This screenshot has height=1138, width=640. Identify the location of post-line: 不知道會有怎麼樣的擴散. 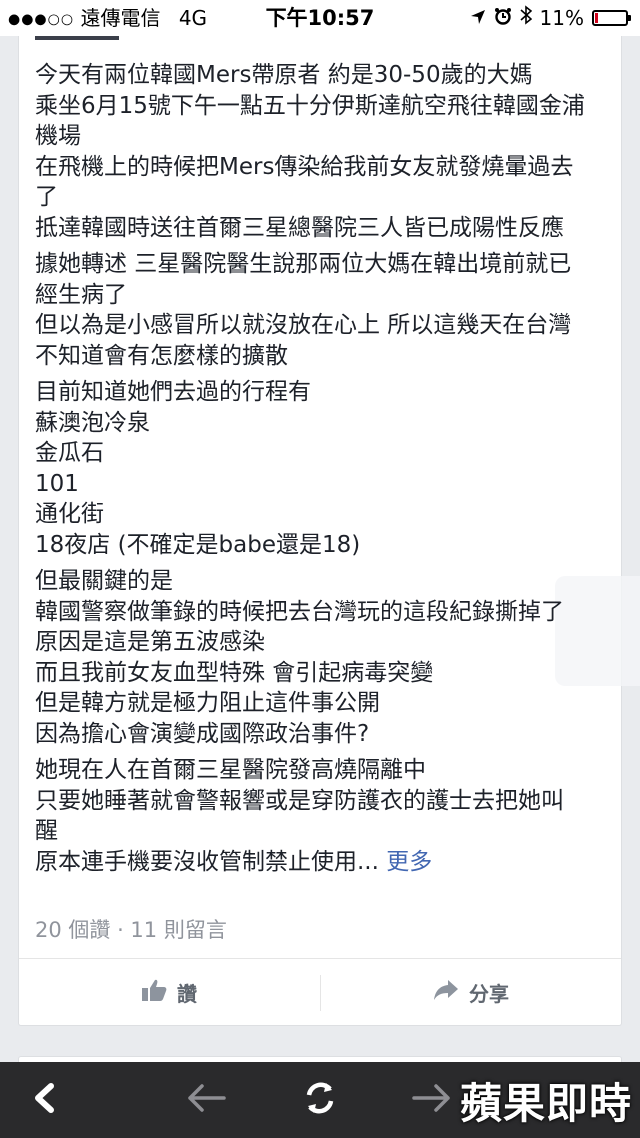
(161, 355).